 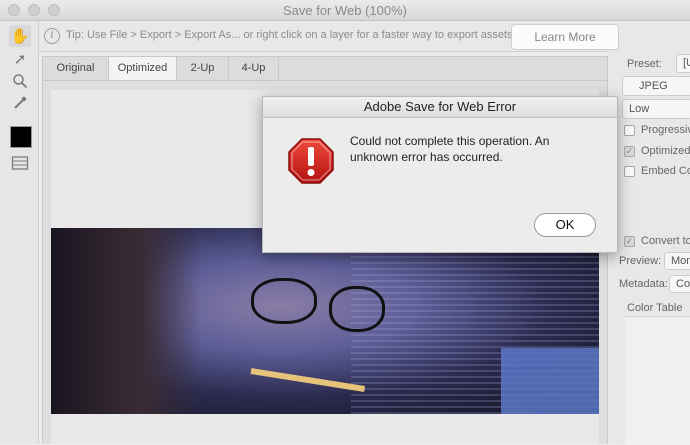 I want to click on preview-canvas-empty, so click(x=325, y=429).